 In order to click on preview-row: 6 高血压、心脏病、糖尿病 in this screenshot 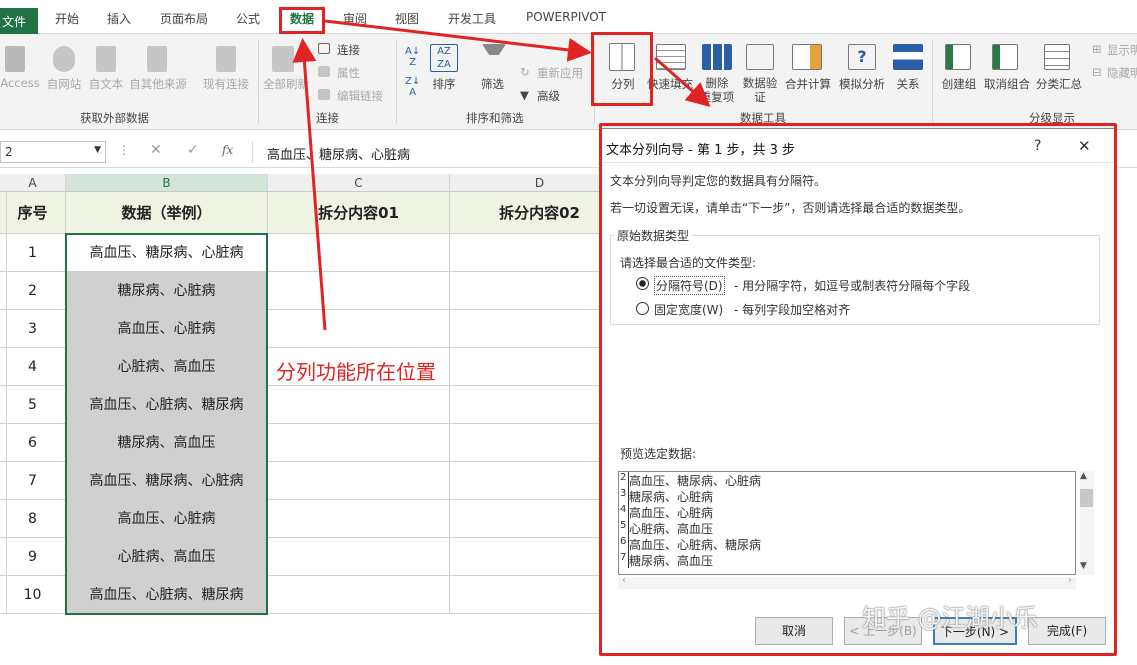, I will do `click(847, 544)`.